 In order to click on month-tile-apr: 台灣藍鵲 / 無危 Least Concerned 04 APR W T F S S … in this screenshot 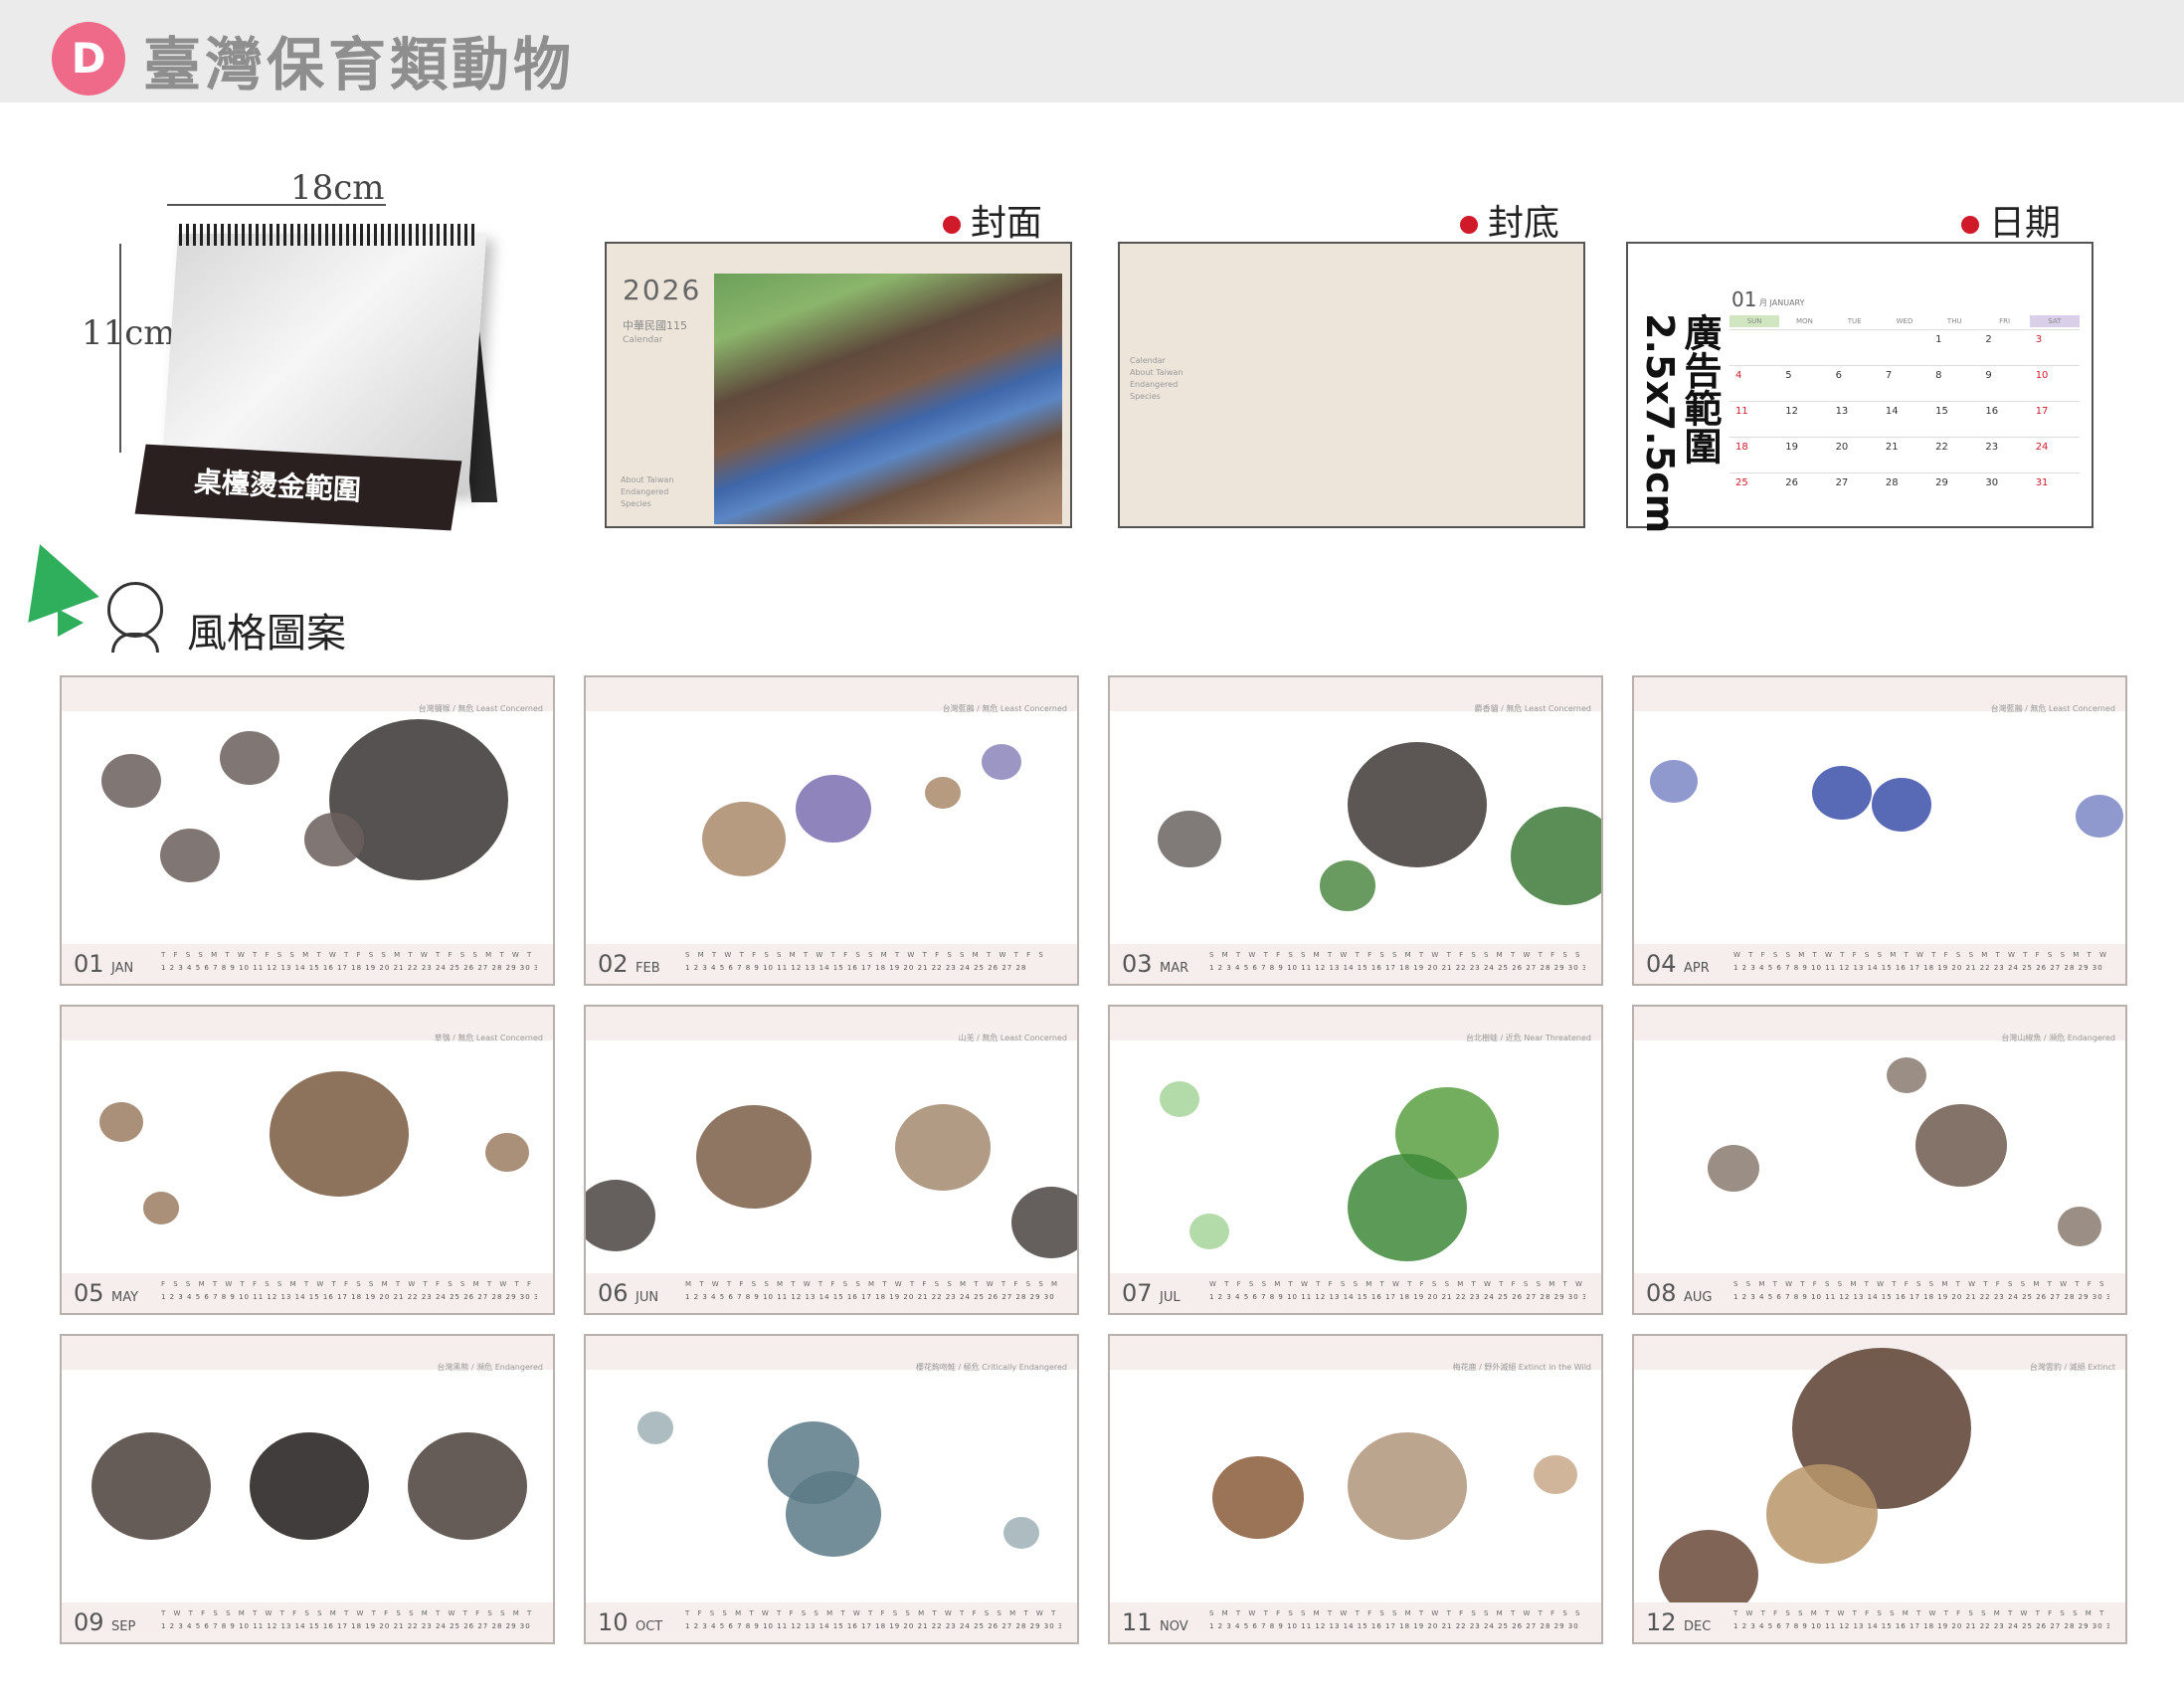, I will do `click(1879, 830)`.